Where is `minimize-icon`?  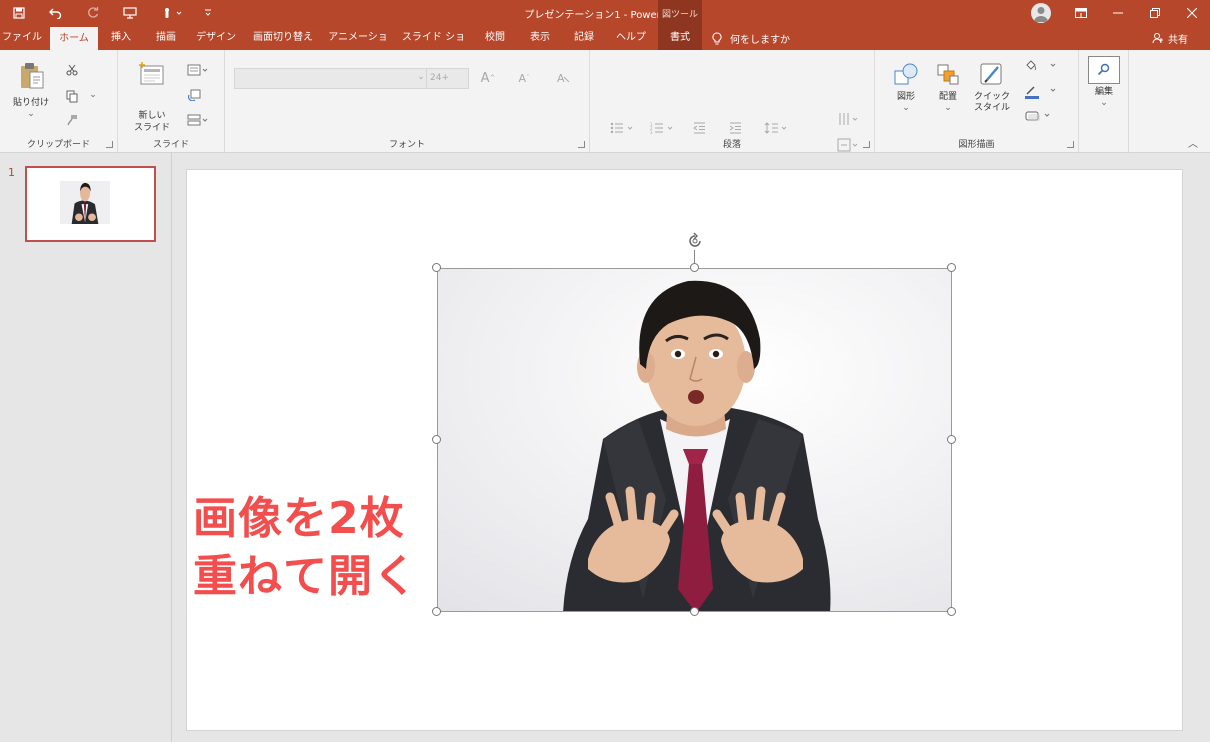 minimize-icon is located at coordinates (1117, 13).